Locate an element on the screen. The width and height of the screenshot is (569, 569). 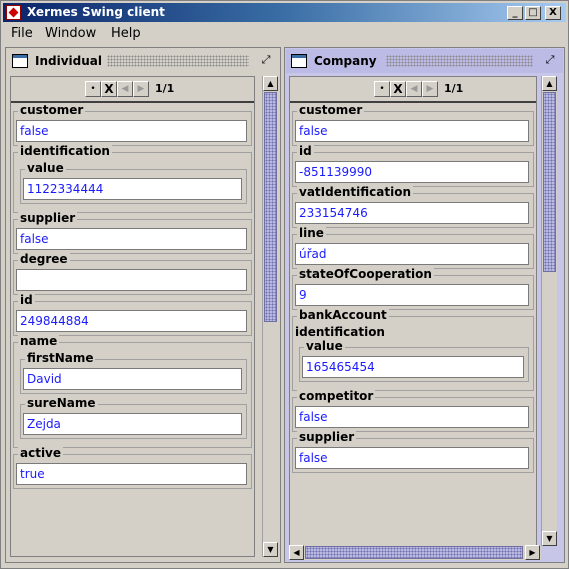
customer-group: customer false is located at coordinates (132, 124).